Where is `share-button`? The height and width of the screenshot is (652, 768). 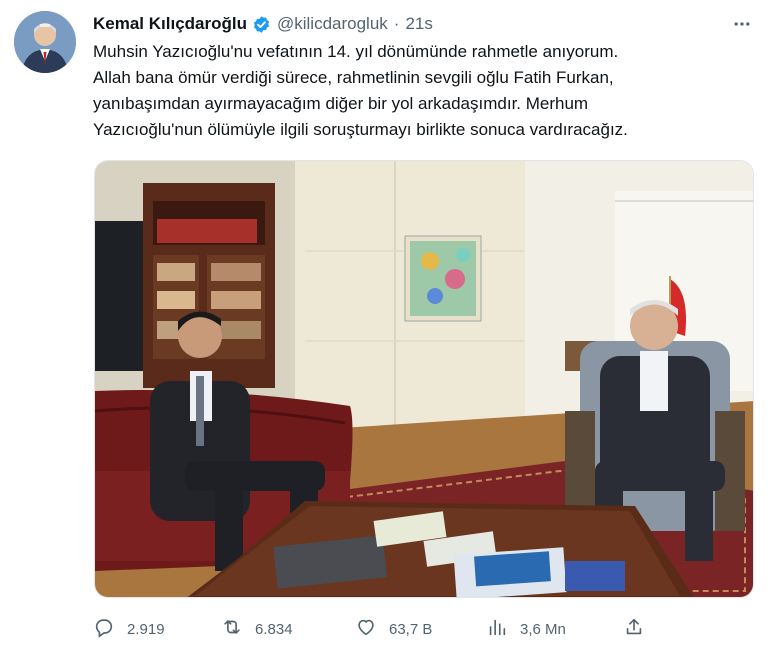 share-button is located at coordinates (634, 629).